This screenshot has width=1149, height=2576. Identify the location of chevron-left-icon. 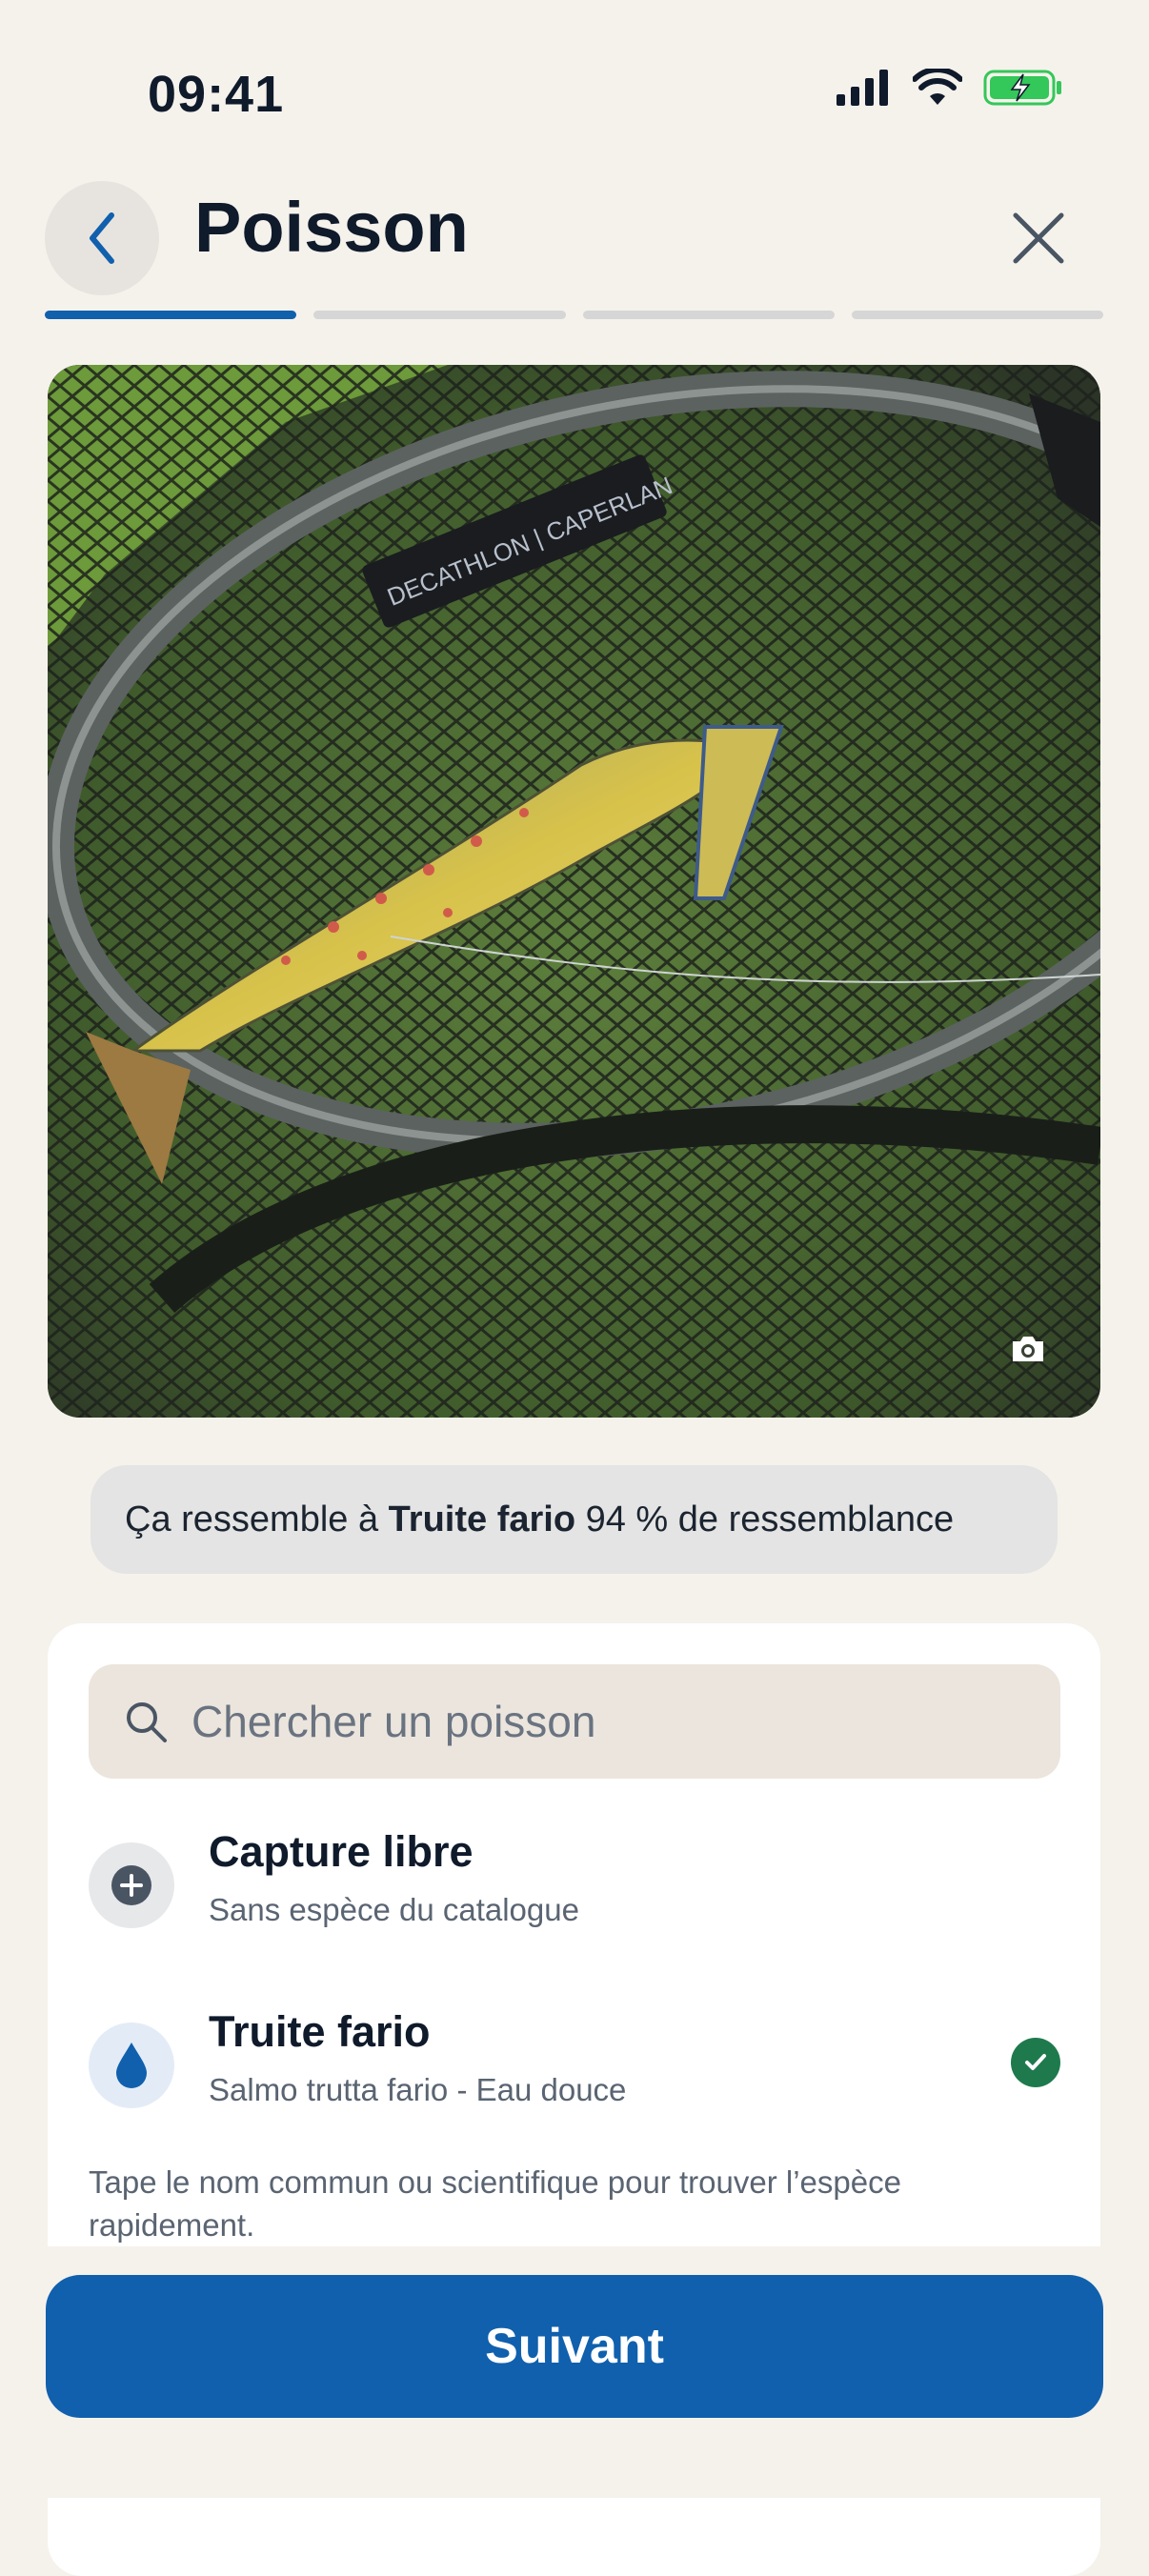
(102, 238).